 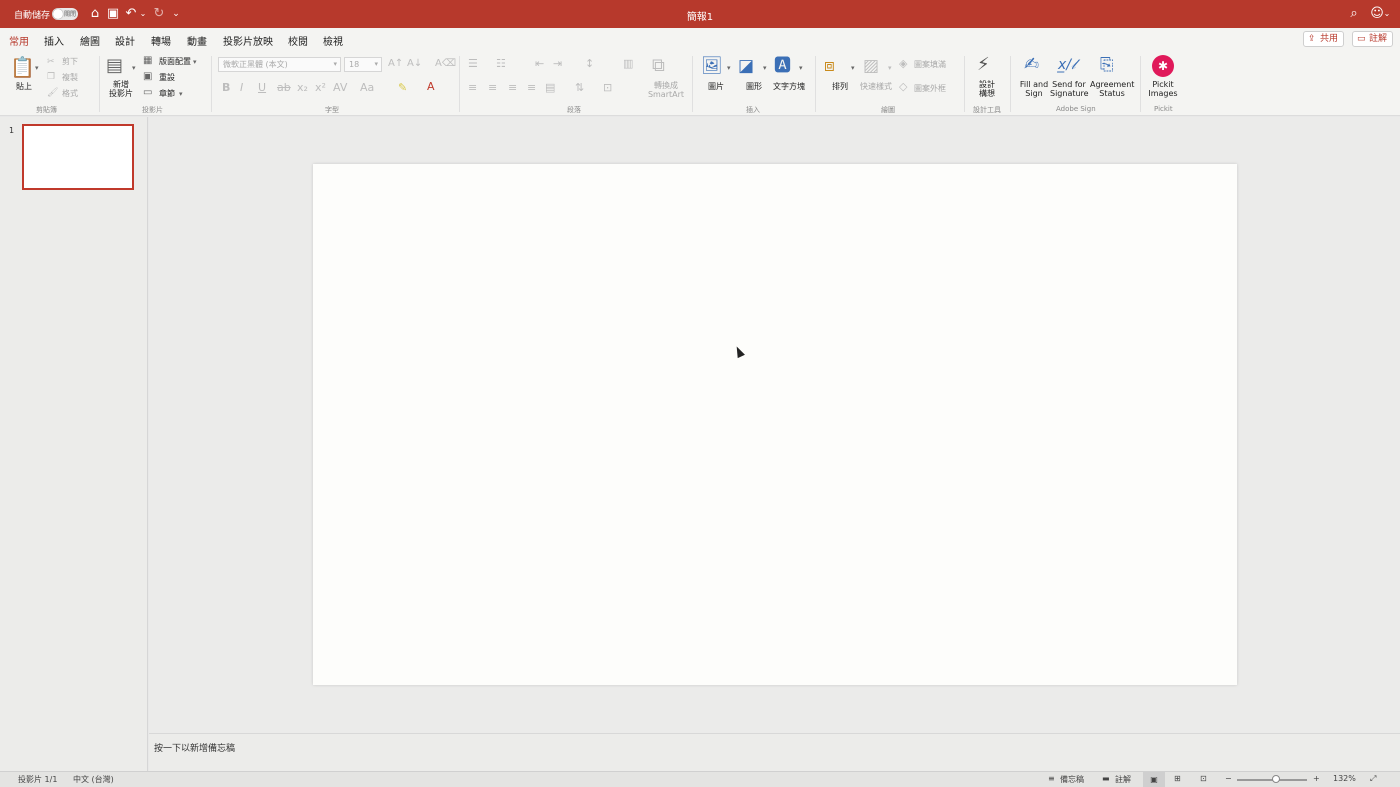 What do you see at coordinates (774, 752) in the screenshot?
I see `notes-pane: 按一下以新增備忘稿` at bounding box center [774, 752].